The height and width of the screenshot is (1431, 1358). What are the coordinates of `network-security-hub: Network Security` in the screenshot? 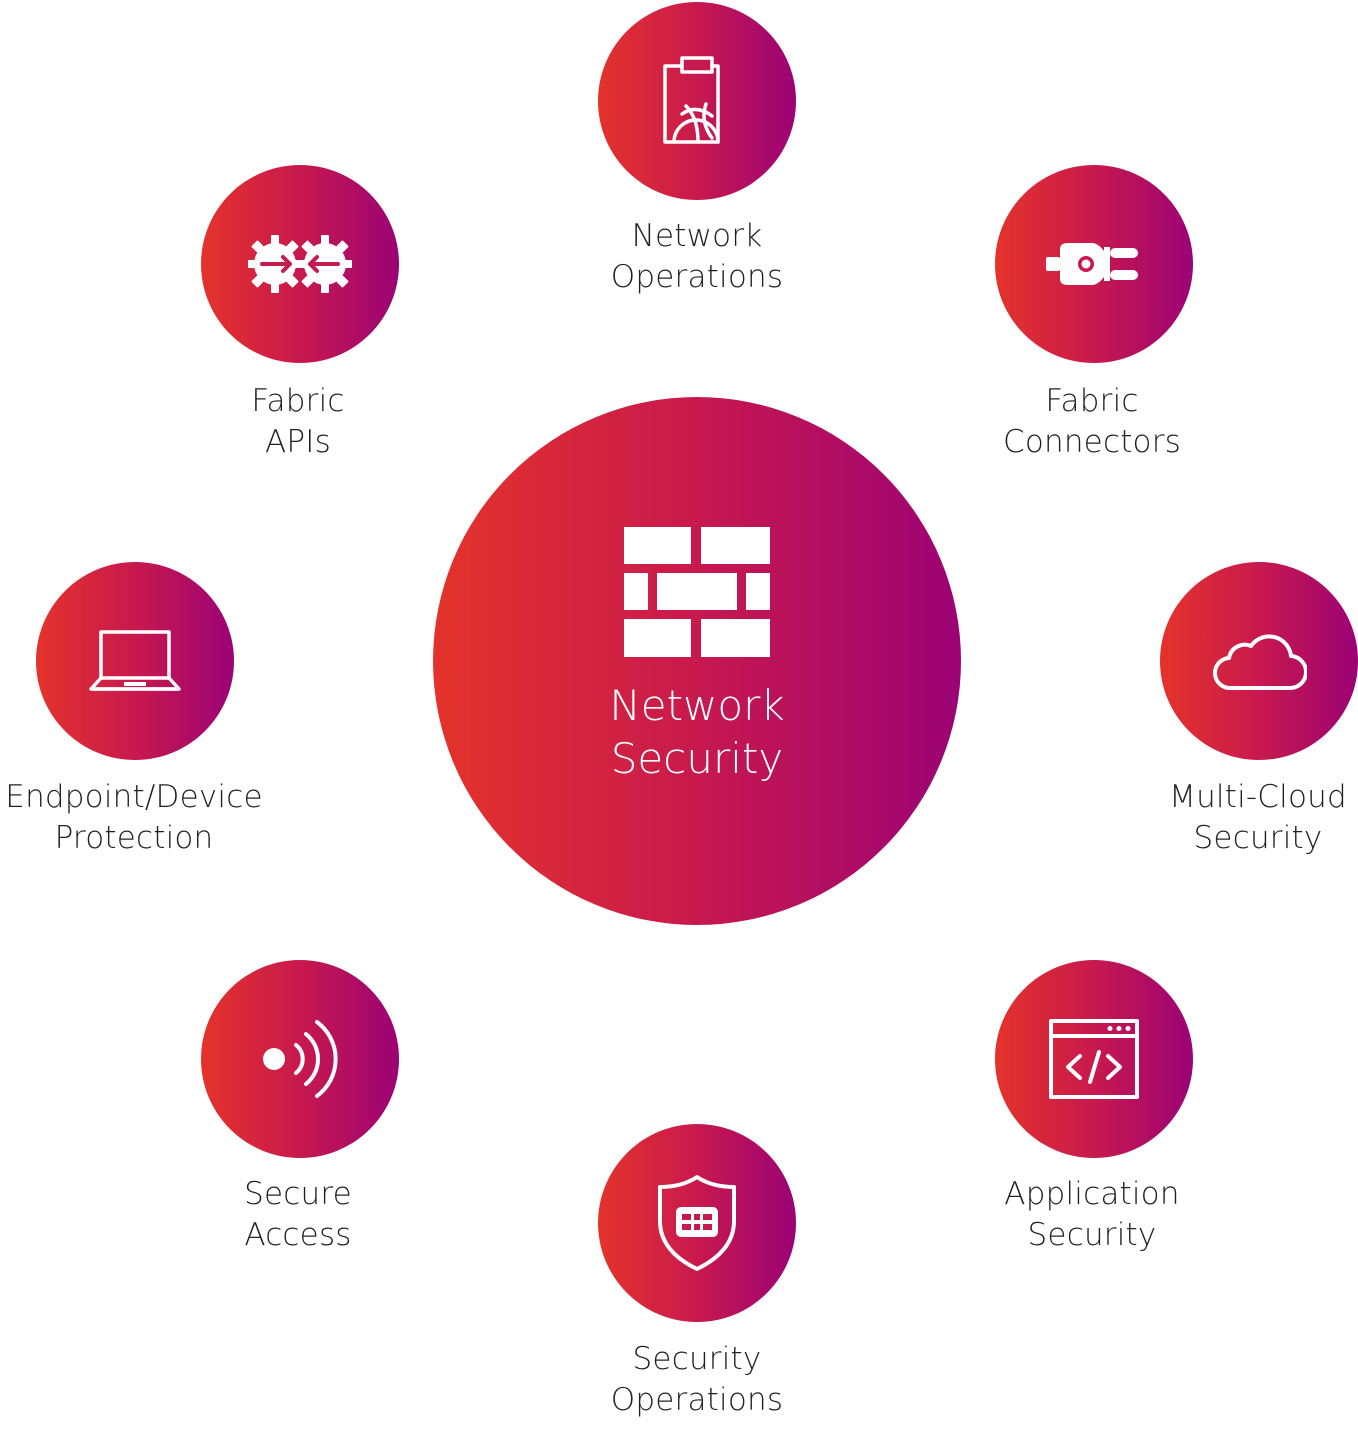 It's located at (697, 661).